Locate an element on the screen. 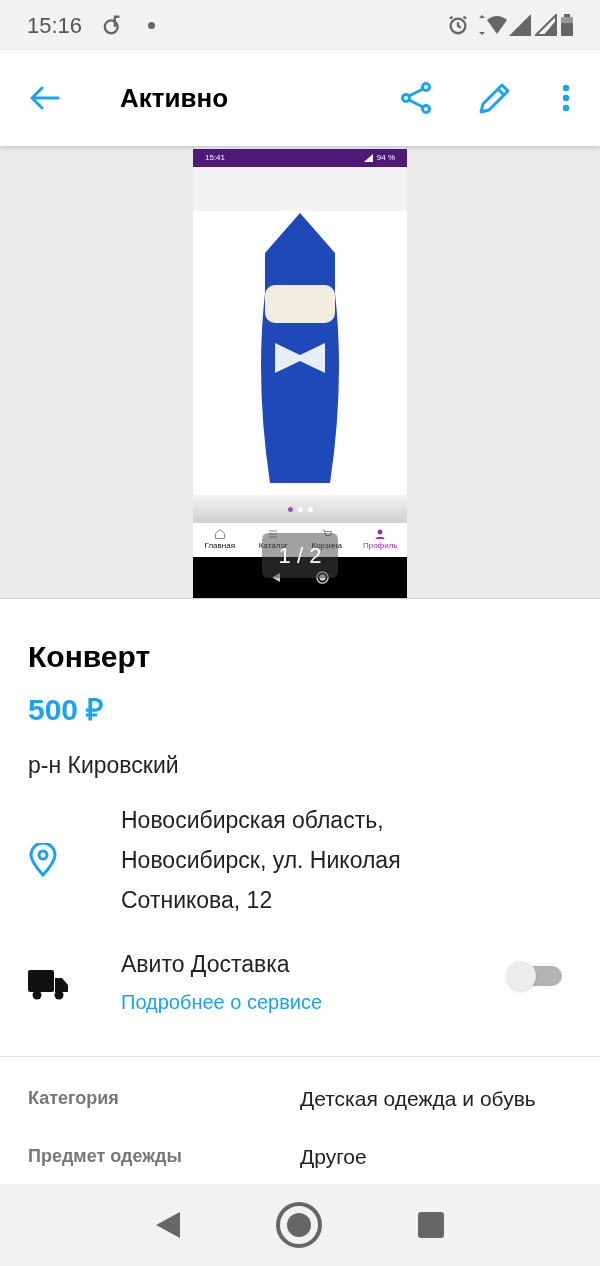 This screenshot has height=1266, width=600. location-pin-icon is located at coordinates (43, 859).